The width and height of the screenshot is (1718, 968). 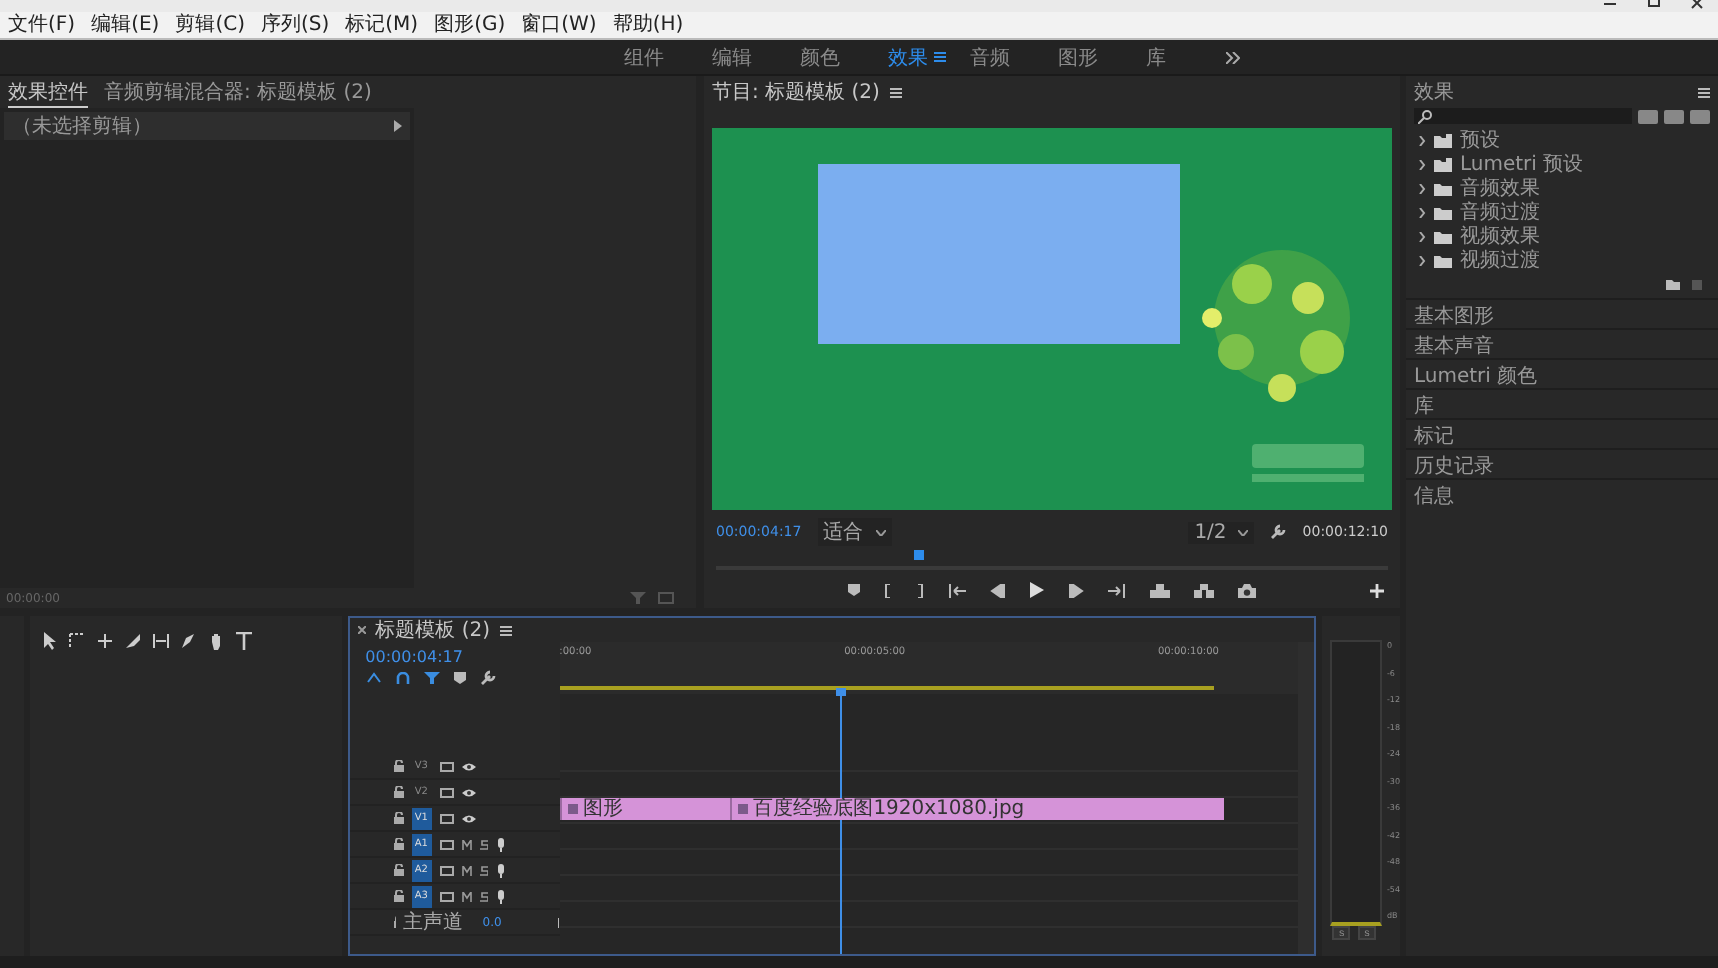 I want to click on nest-icon, so click(x=373, y=678).